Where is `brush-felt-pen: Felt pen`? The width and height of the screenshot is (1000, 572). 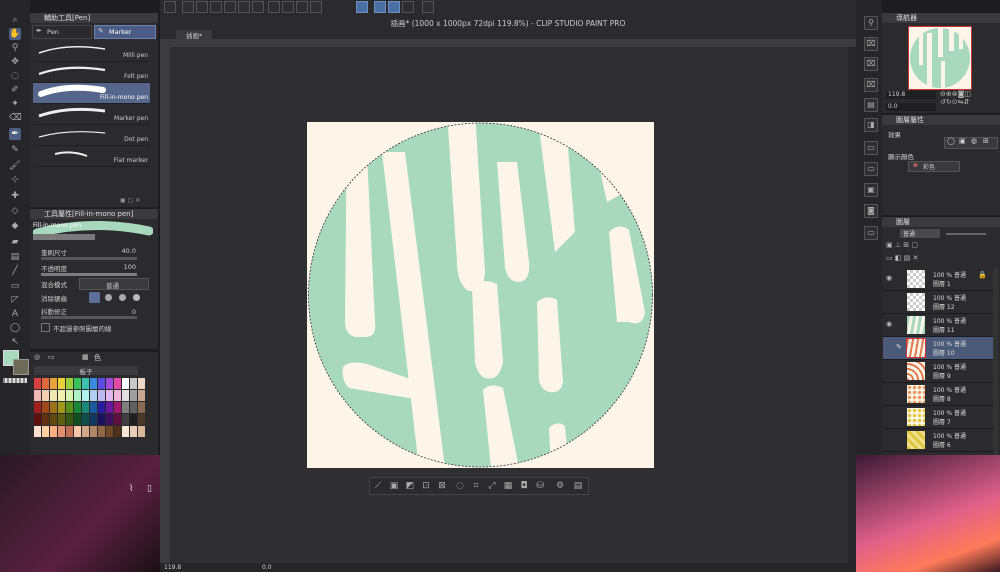
brush-felt-pen: Felt pen is located at coordinates (91, 72).